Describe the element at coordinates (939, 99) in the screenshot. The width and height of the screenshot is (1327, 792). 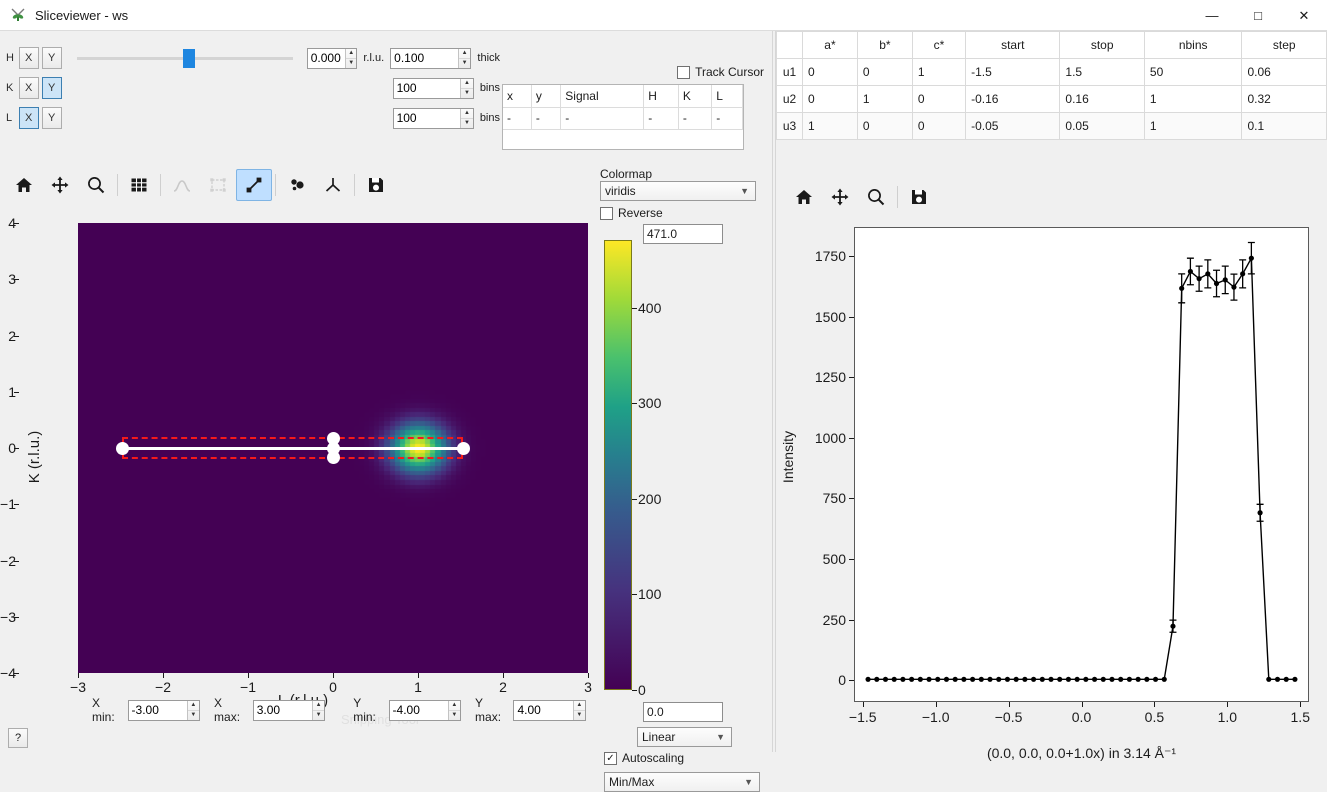
I see `proj-u2-cstar: 0` at that location.